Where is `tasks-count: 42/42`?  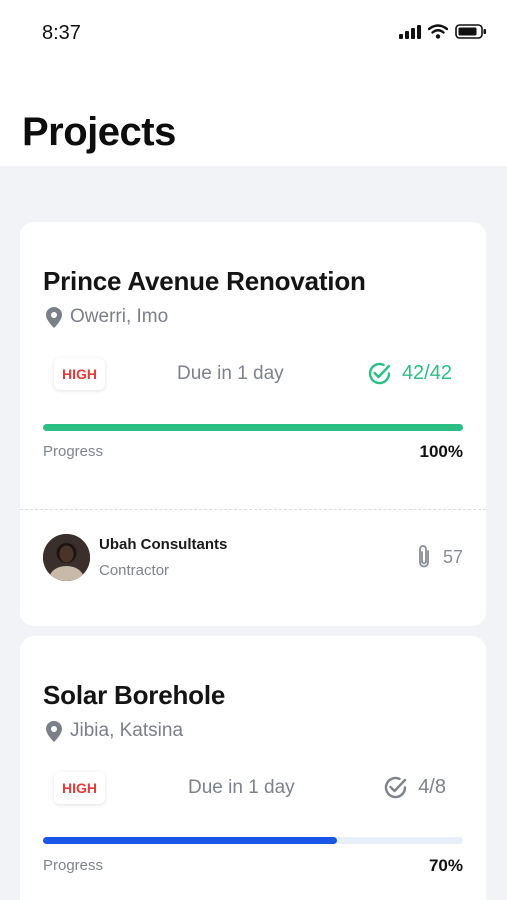
tasks-count: 42/42 is located at coordinates (409, 373).